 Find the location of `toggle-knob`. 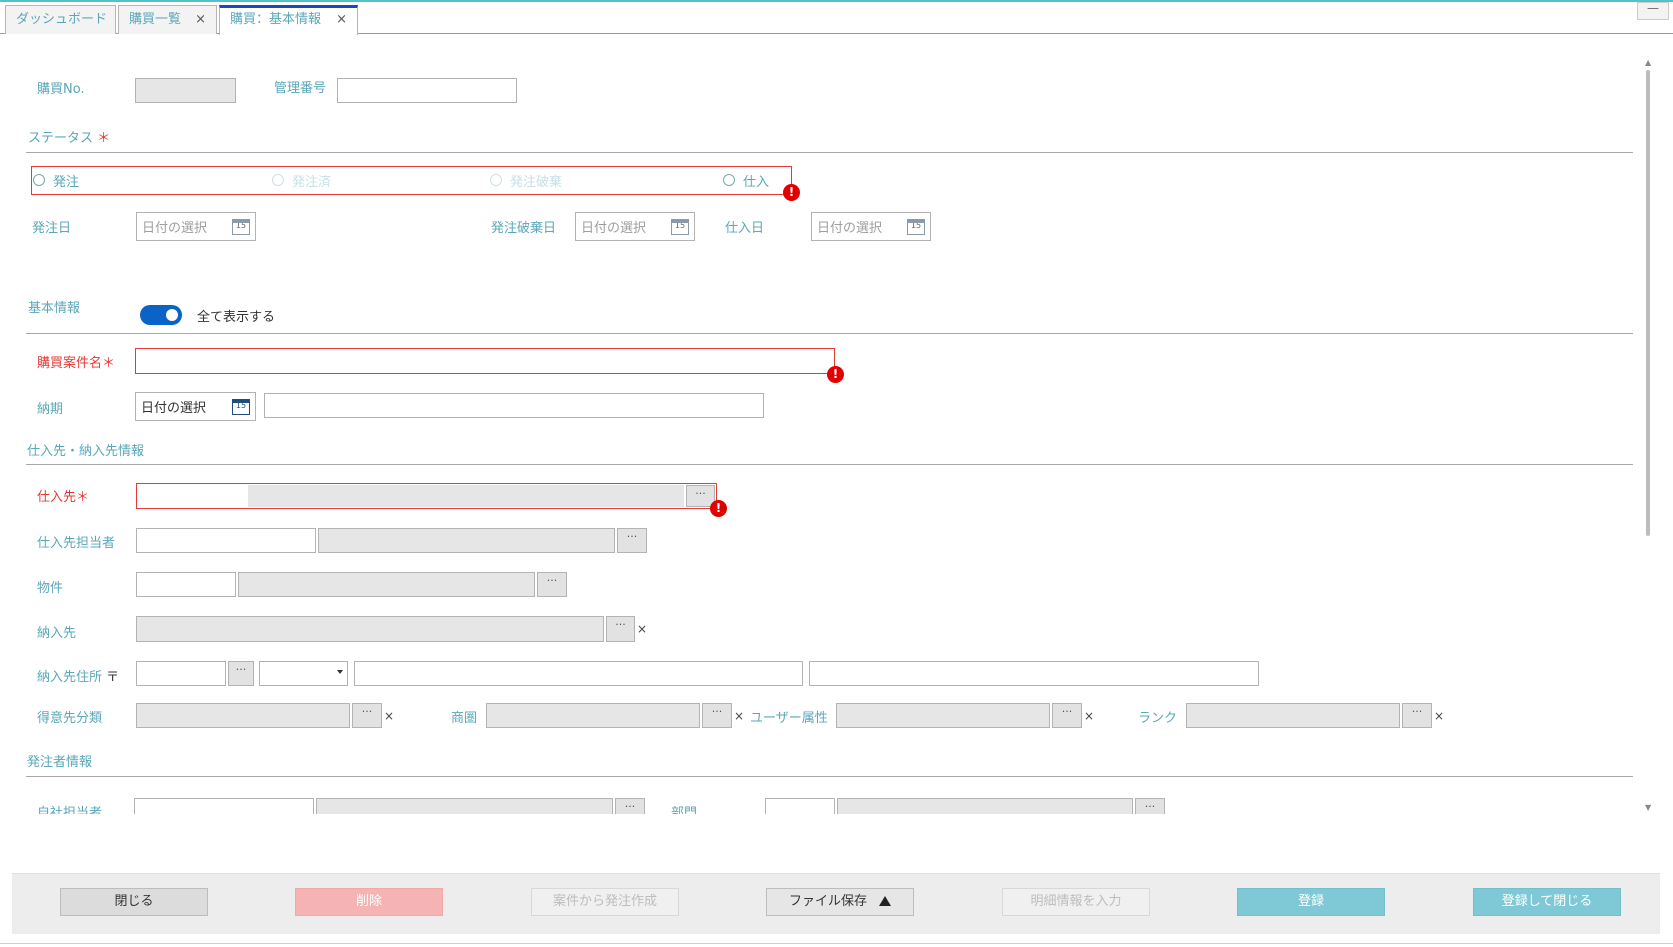

toggle-knob is located at coordinates (172, 315).